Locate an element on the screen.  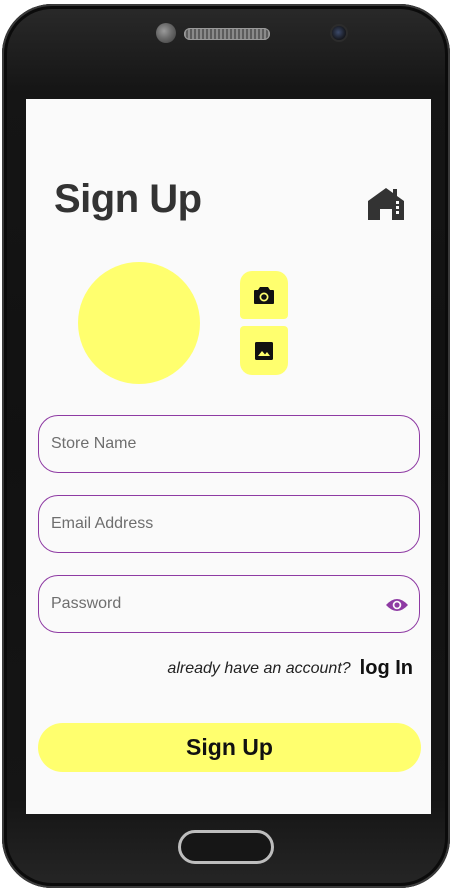
home-button is located at coordinates (226, 847).